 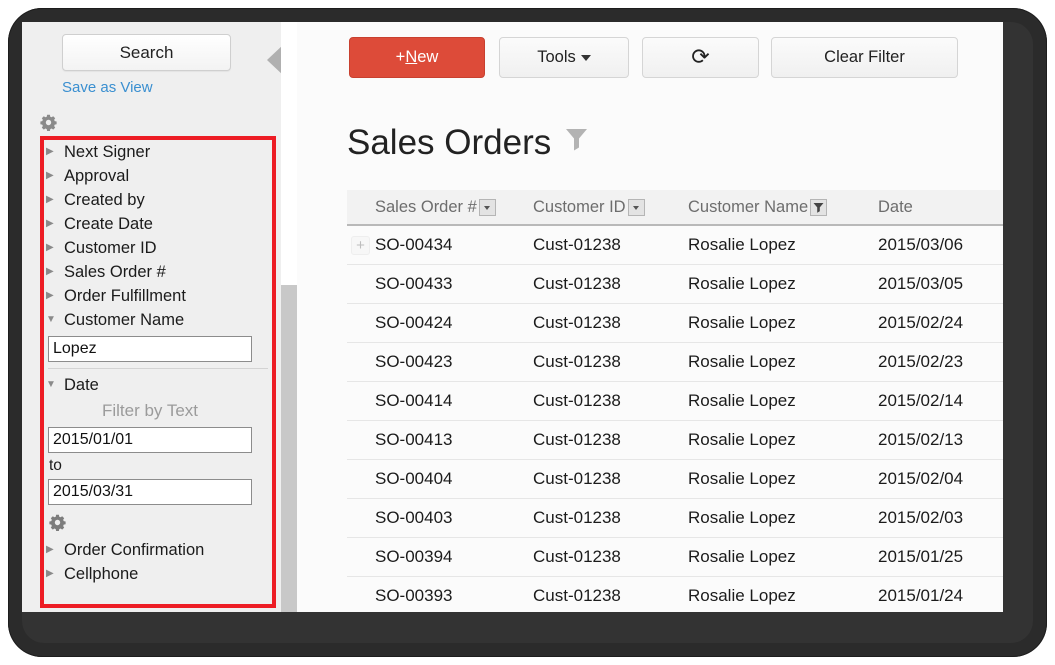 I want to click on column-header-label: Customer ID, so click(x=579, y=206).